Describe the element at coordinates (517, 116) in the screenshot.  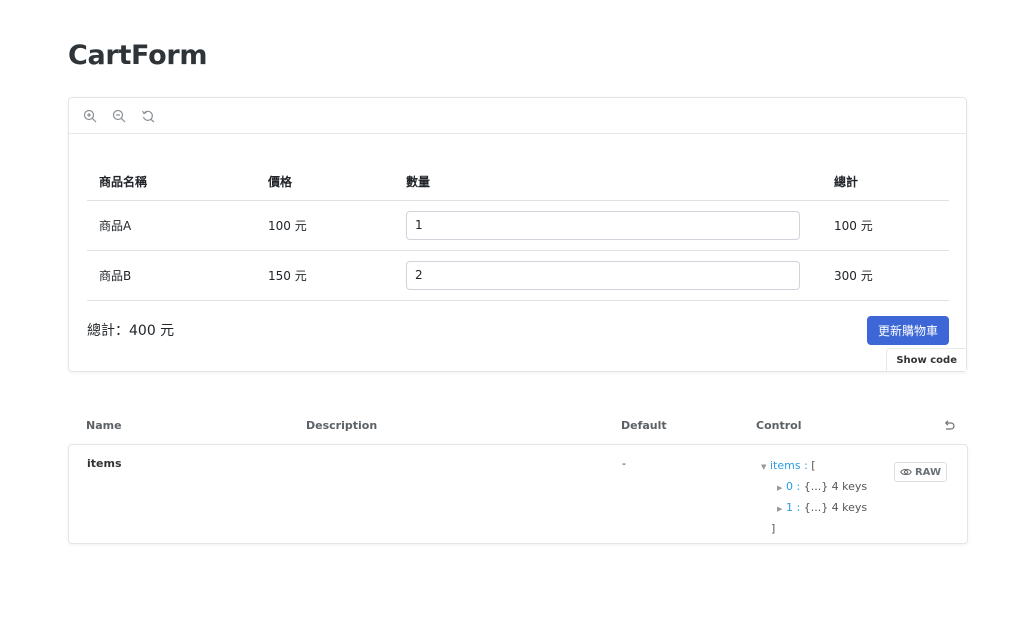
I see `preview-toolbar` at that location.